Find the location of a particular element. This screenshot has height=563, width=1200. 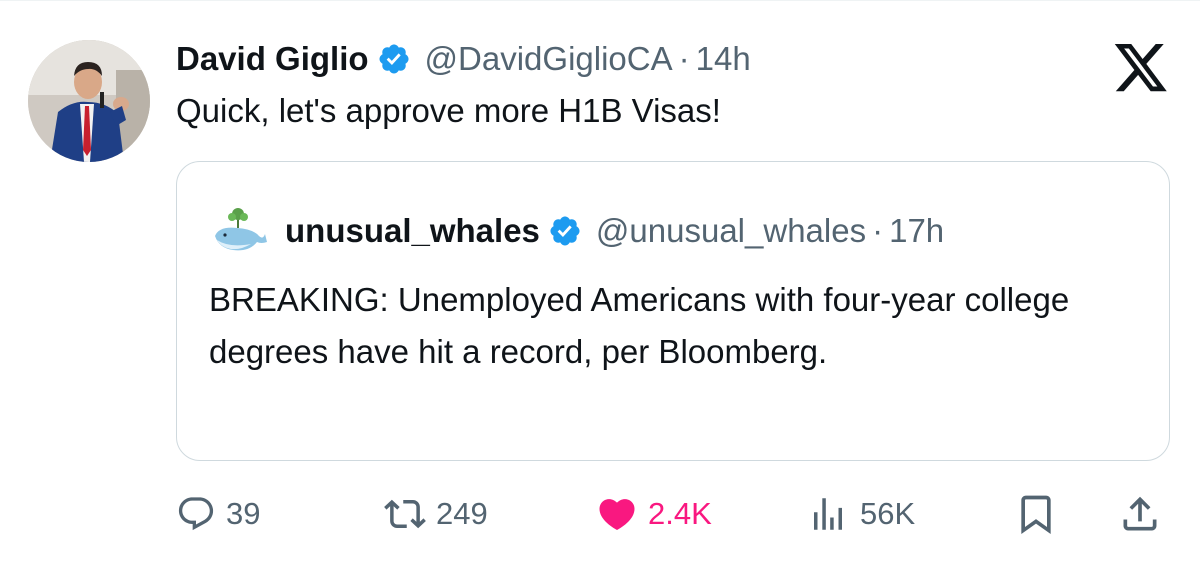

quoted-author-avatar is located at coordinates (238, 233).